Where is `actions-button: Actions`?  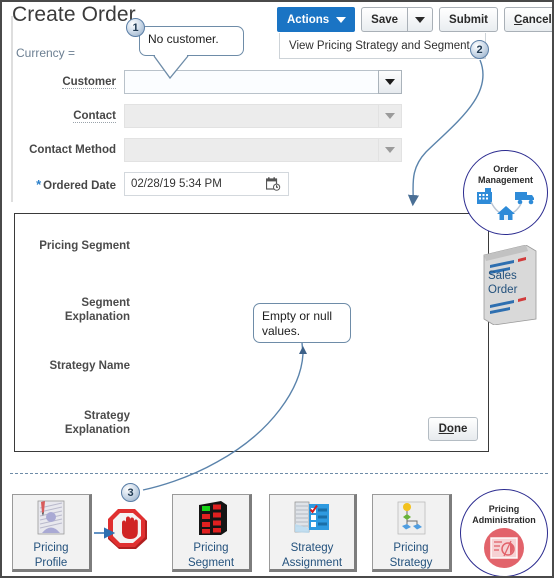
actions-button: Actions is located at coordinates (316, 19).